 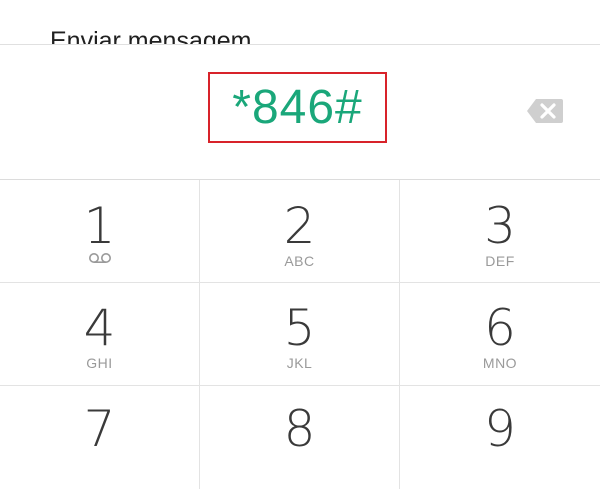 I want to click on key-3: 3 DEF, so click(x=500, y=231).